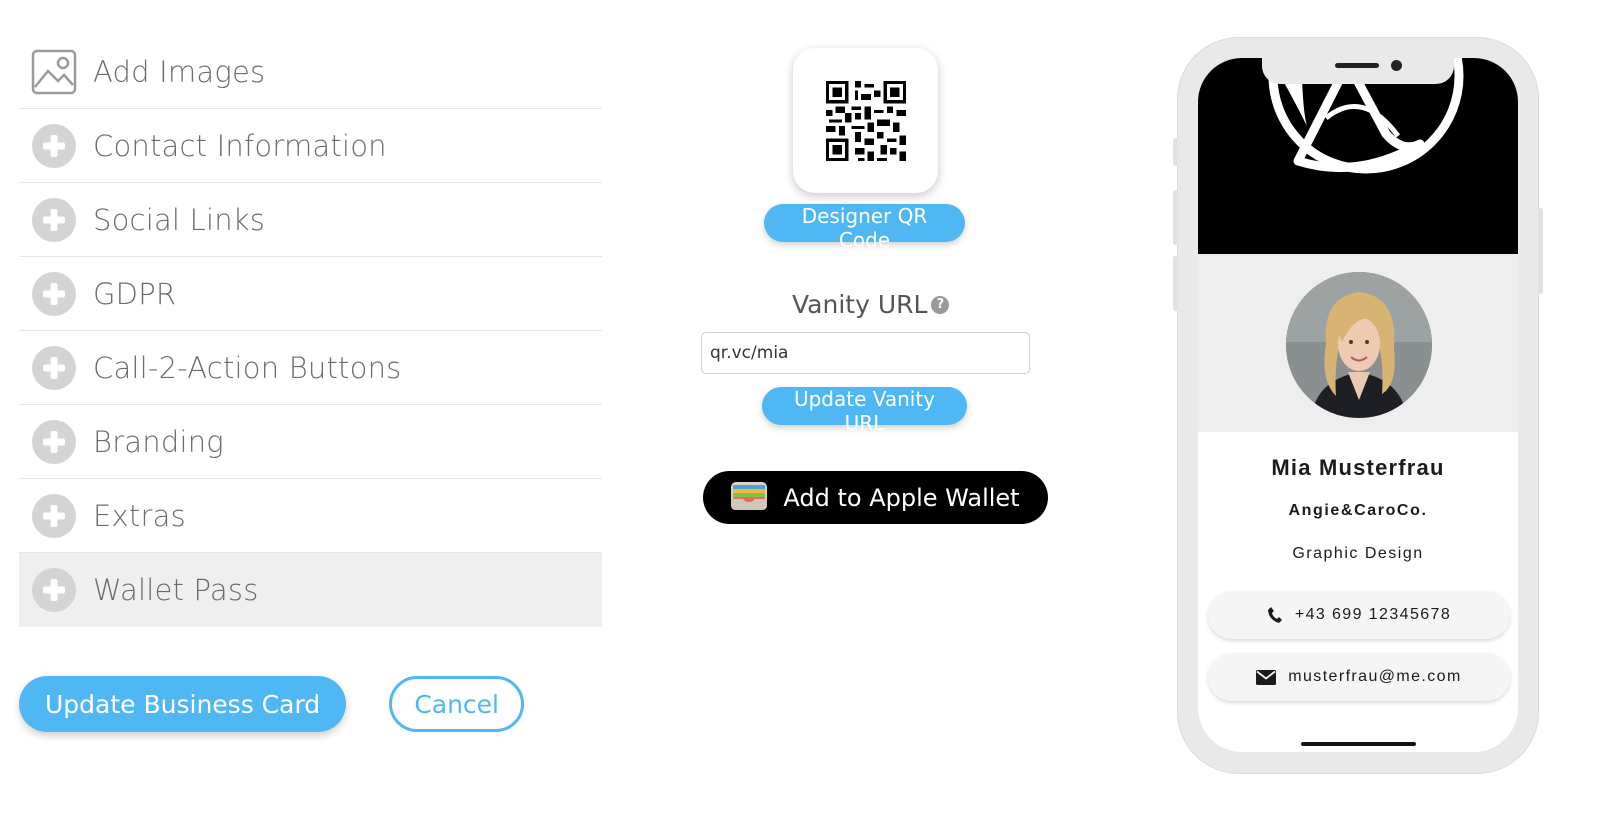 The width and height of the screenshot is (1600, 813). What do you see at coordinates (310, 294) in the screenshot?
I see `menu-item-gdpr: GDPR` at bounding box center [310, 294].